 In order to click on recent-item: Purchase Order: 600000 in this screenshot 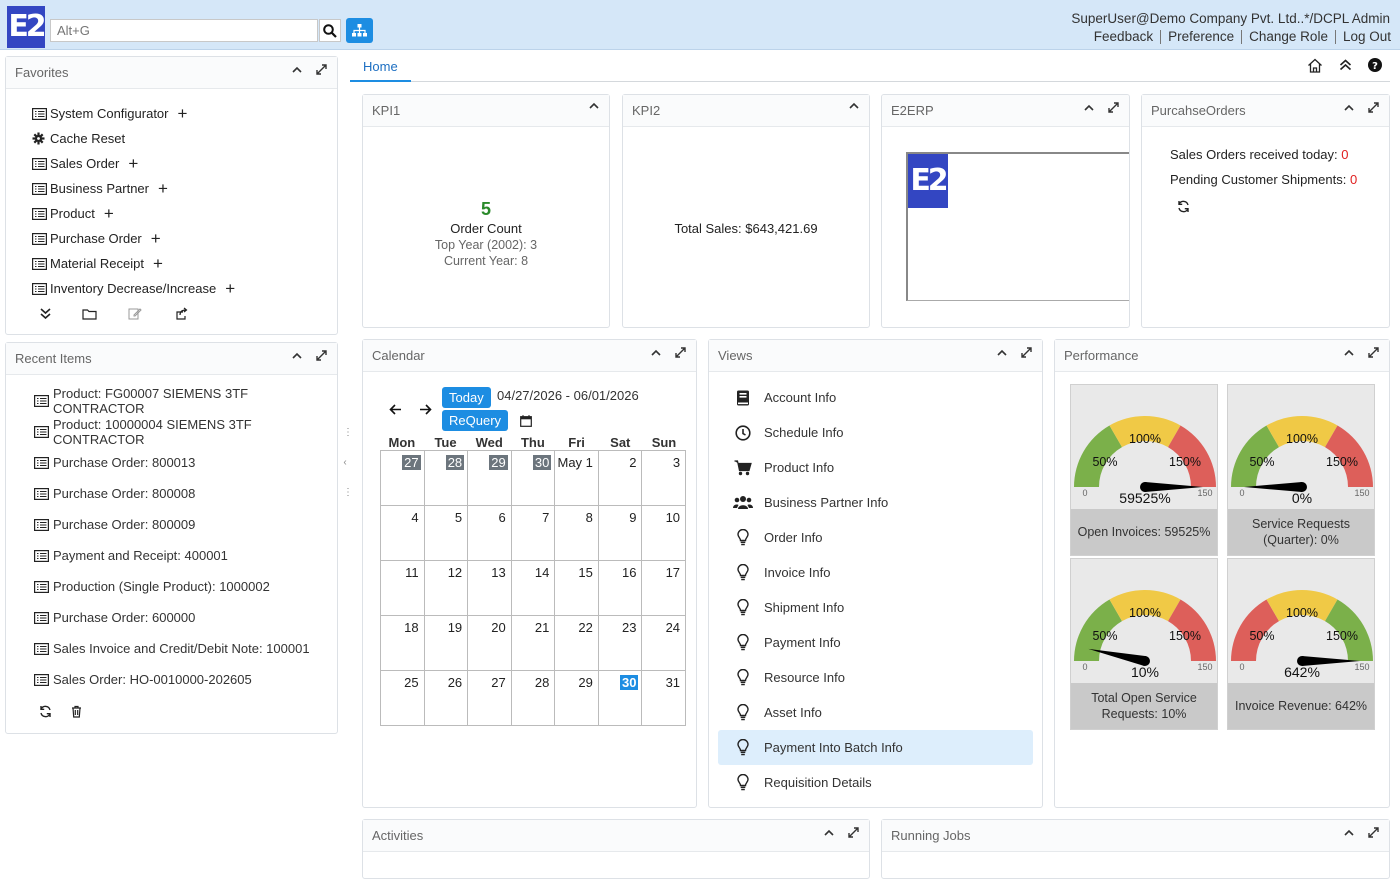, I will do `click(171, 617)`.